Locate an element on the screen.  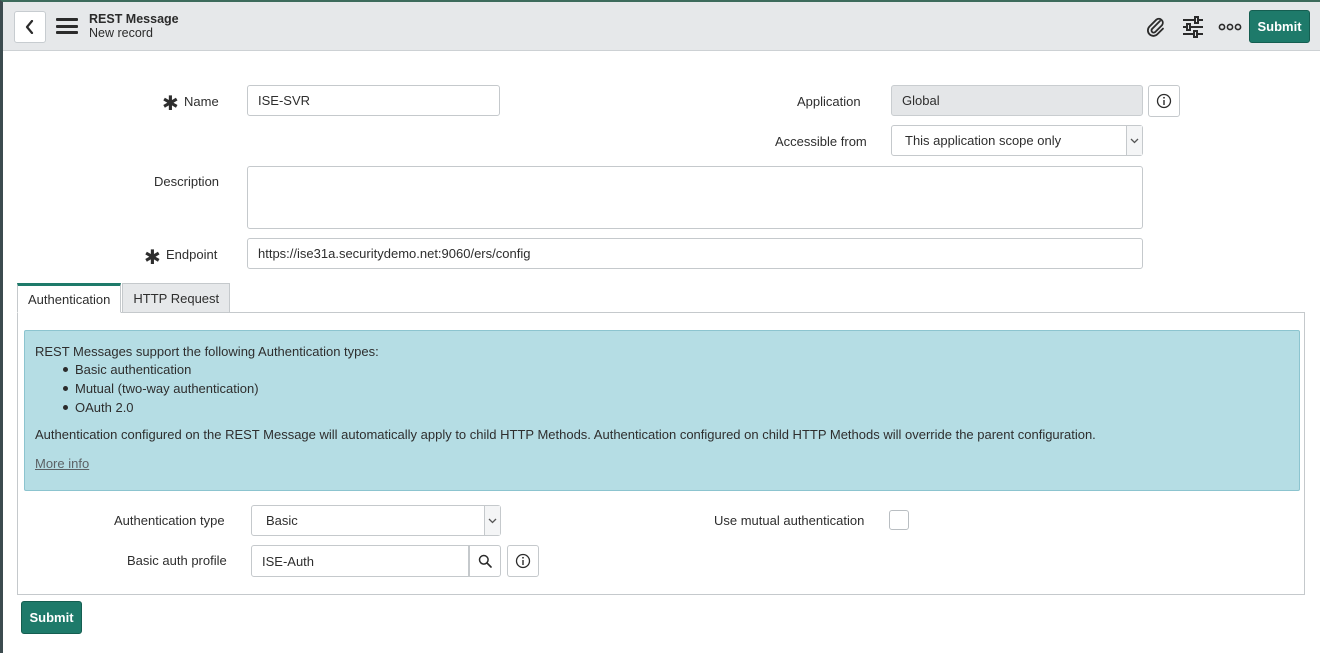
back-button is located at coordinates (30, 27).